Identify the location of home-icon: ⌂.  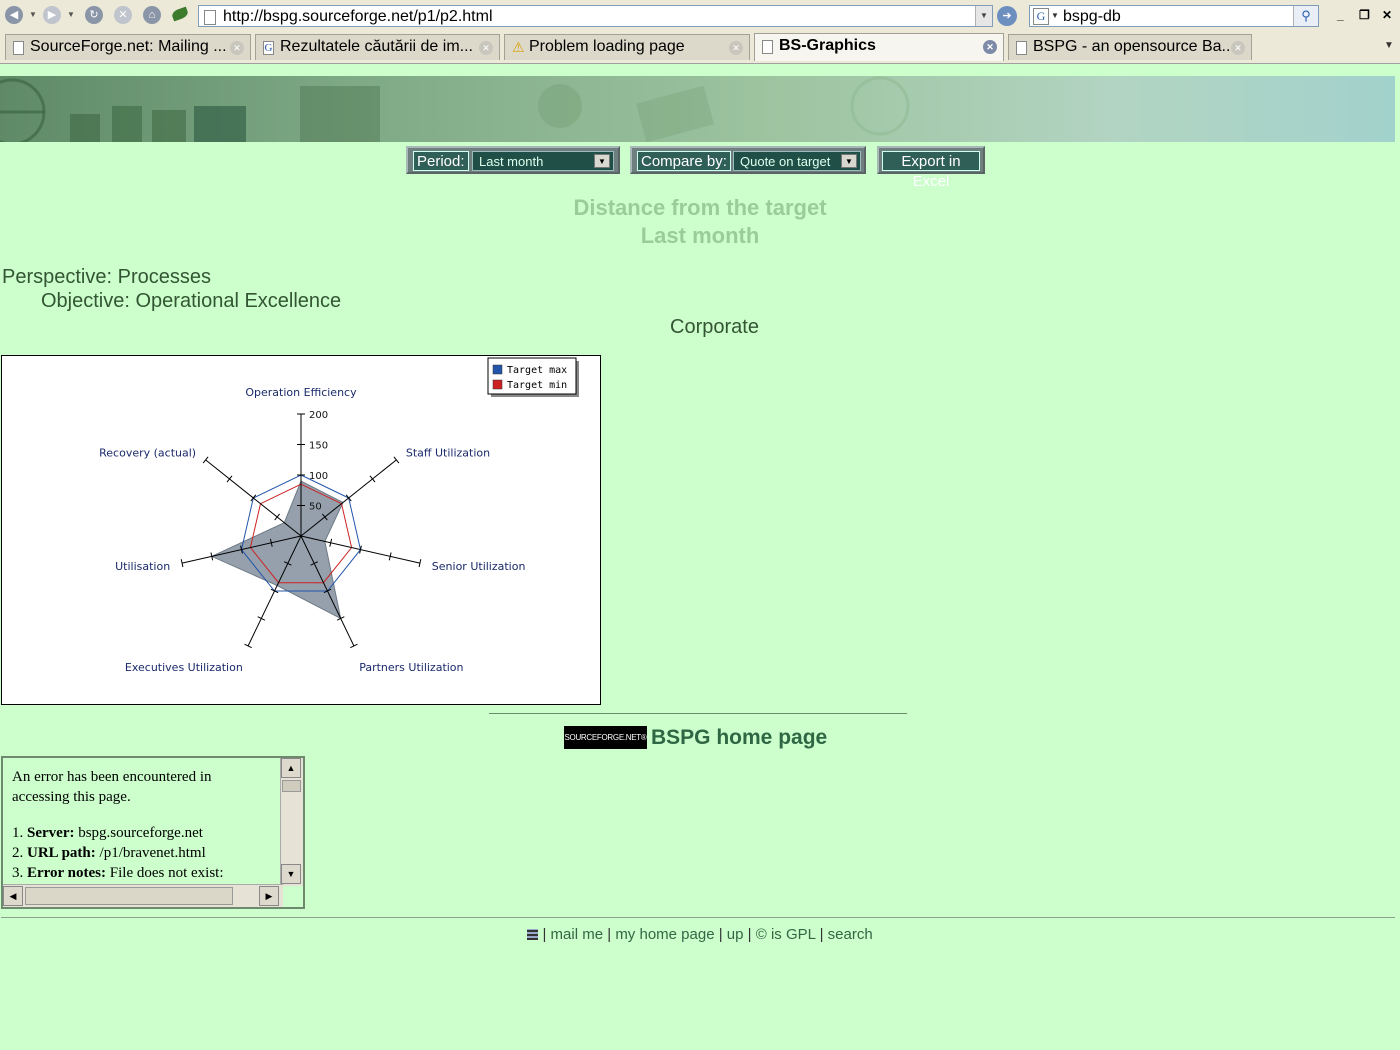
(152, 15).